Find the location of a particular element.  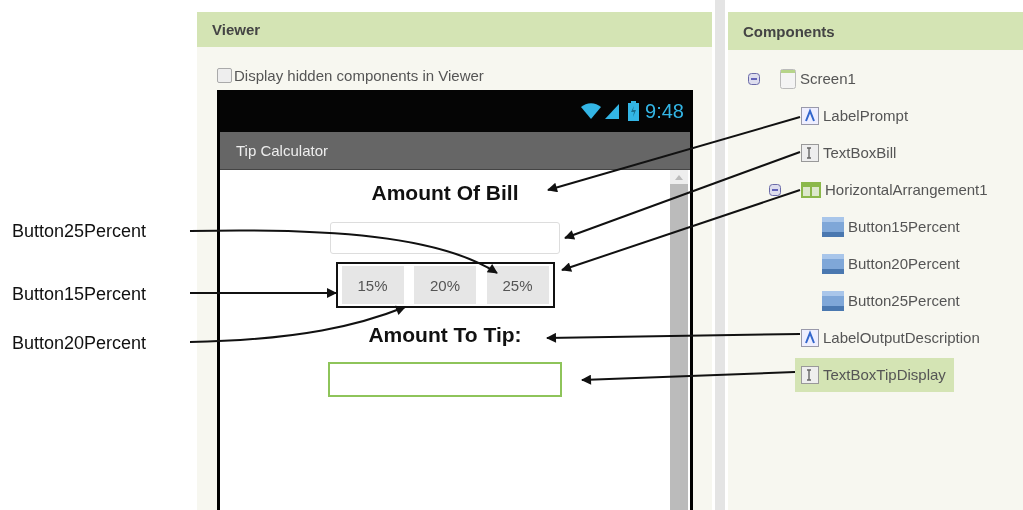

tree-item: HorizontalArrangement1 is located at coordinates (896, 189).